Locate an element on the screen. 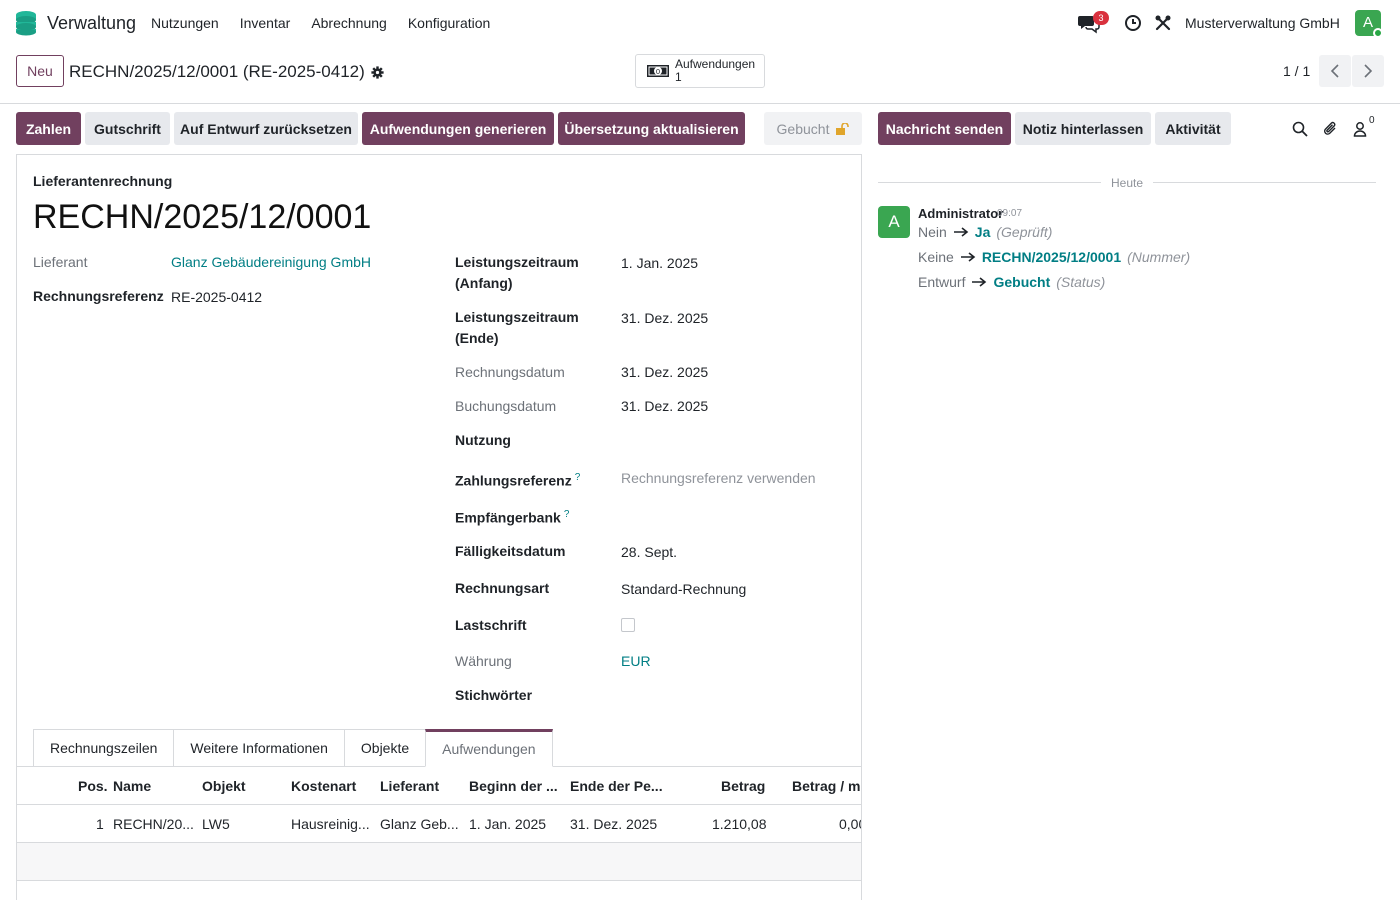  send-message-button: Nachricht senden is located at coordinates (944, 128).